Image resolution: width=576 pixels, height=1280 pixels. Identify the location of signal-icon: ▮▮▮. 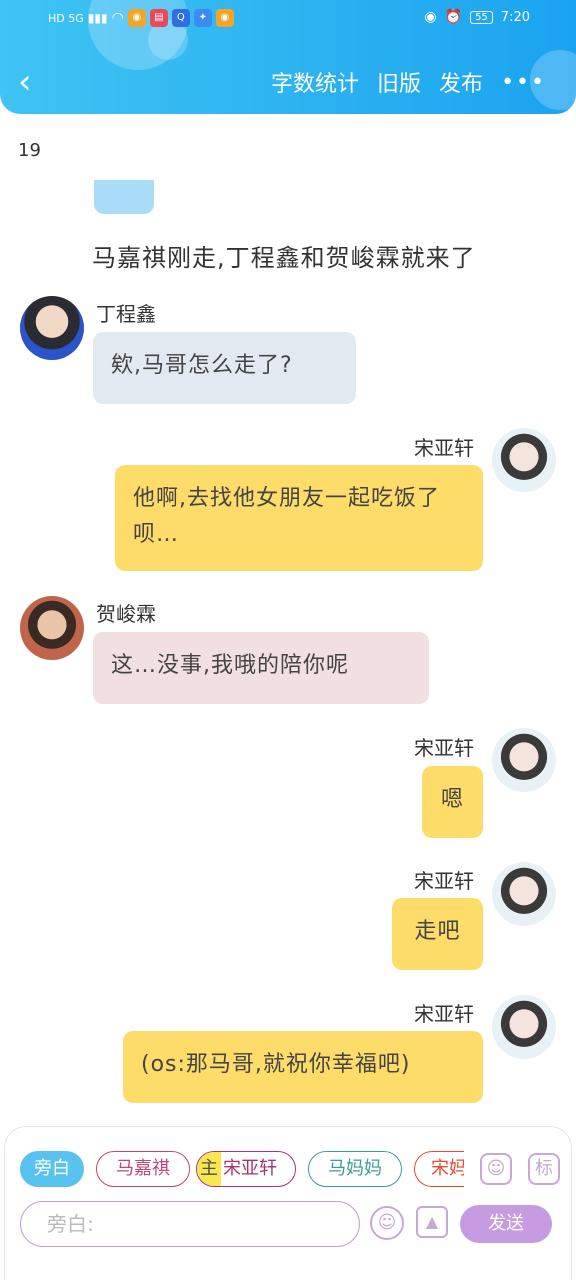
(97, 18).